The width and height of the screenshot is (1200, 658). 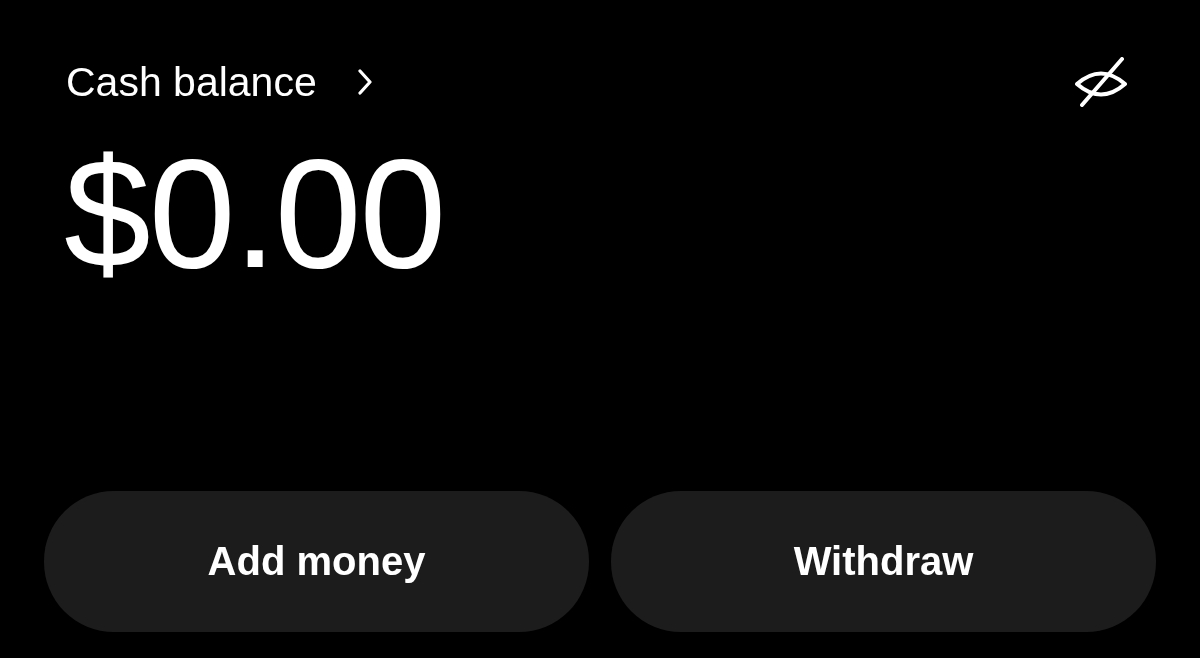 What do you see at coordinates (219, 82) in the screenshot?
I see `cash-balance-link: Cash balance` at bounding box center [219, 82].